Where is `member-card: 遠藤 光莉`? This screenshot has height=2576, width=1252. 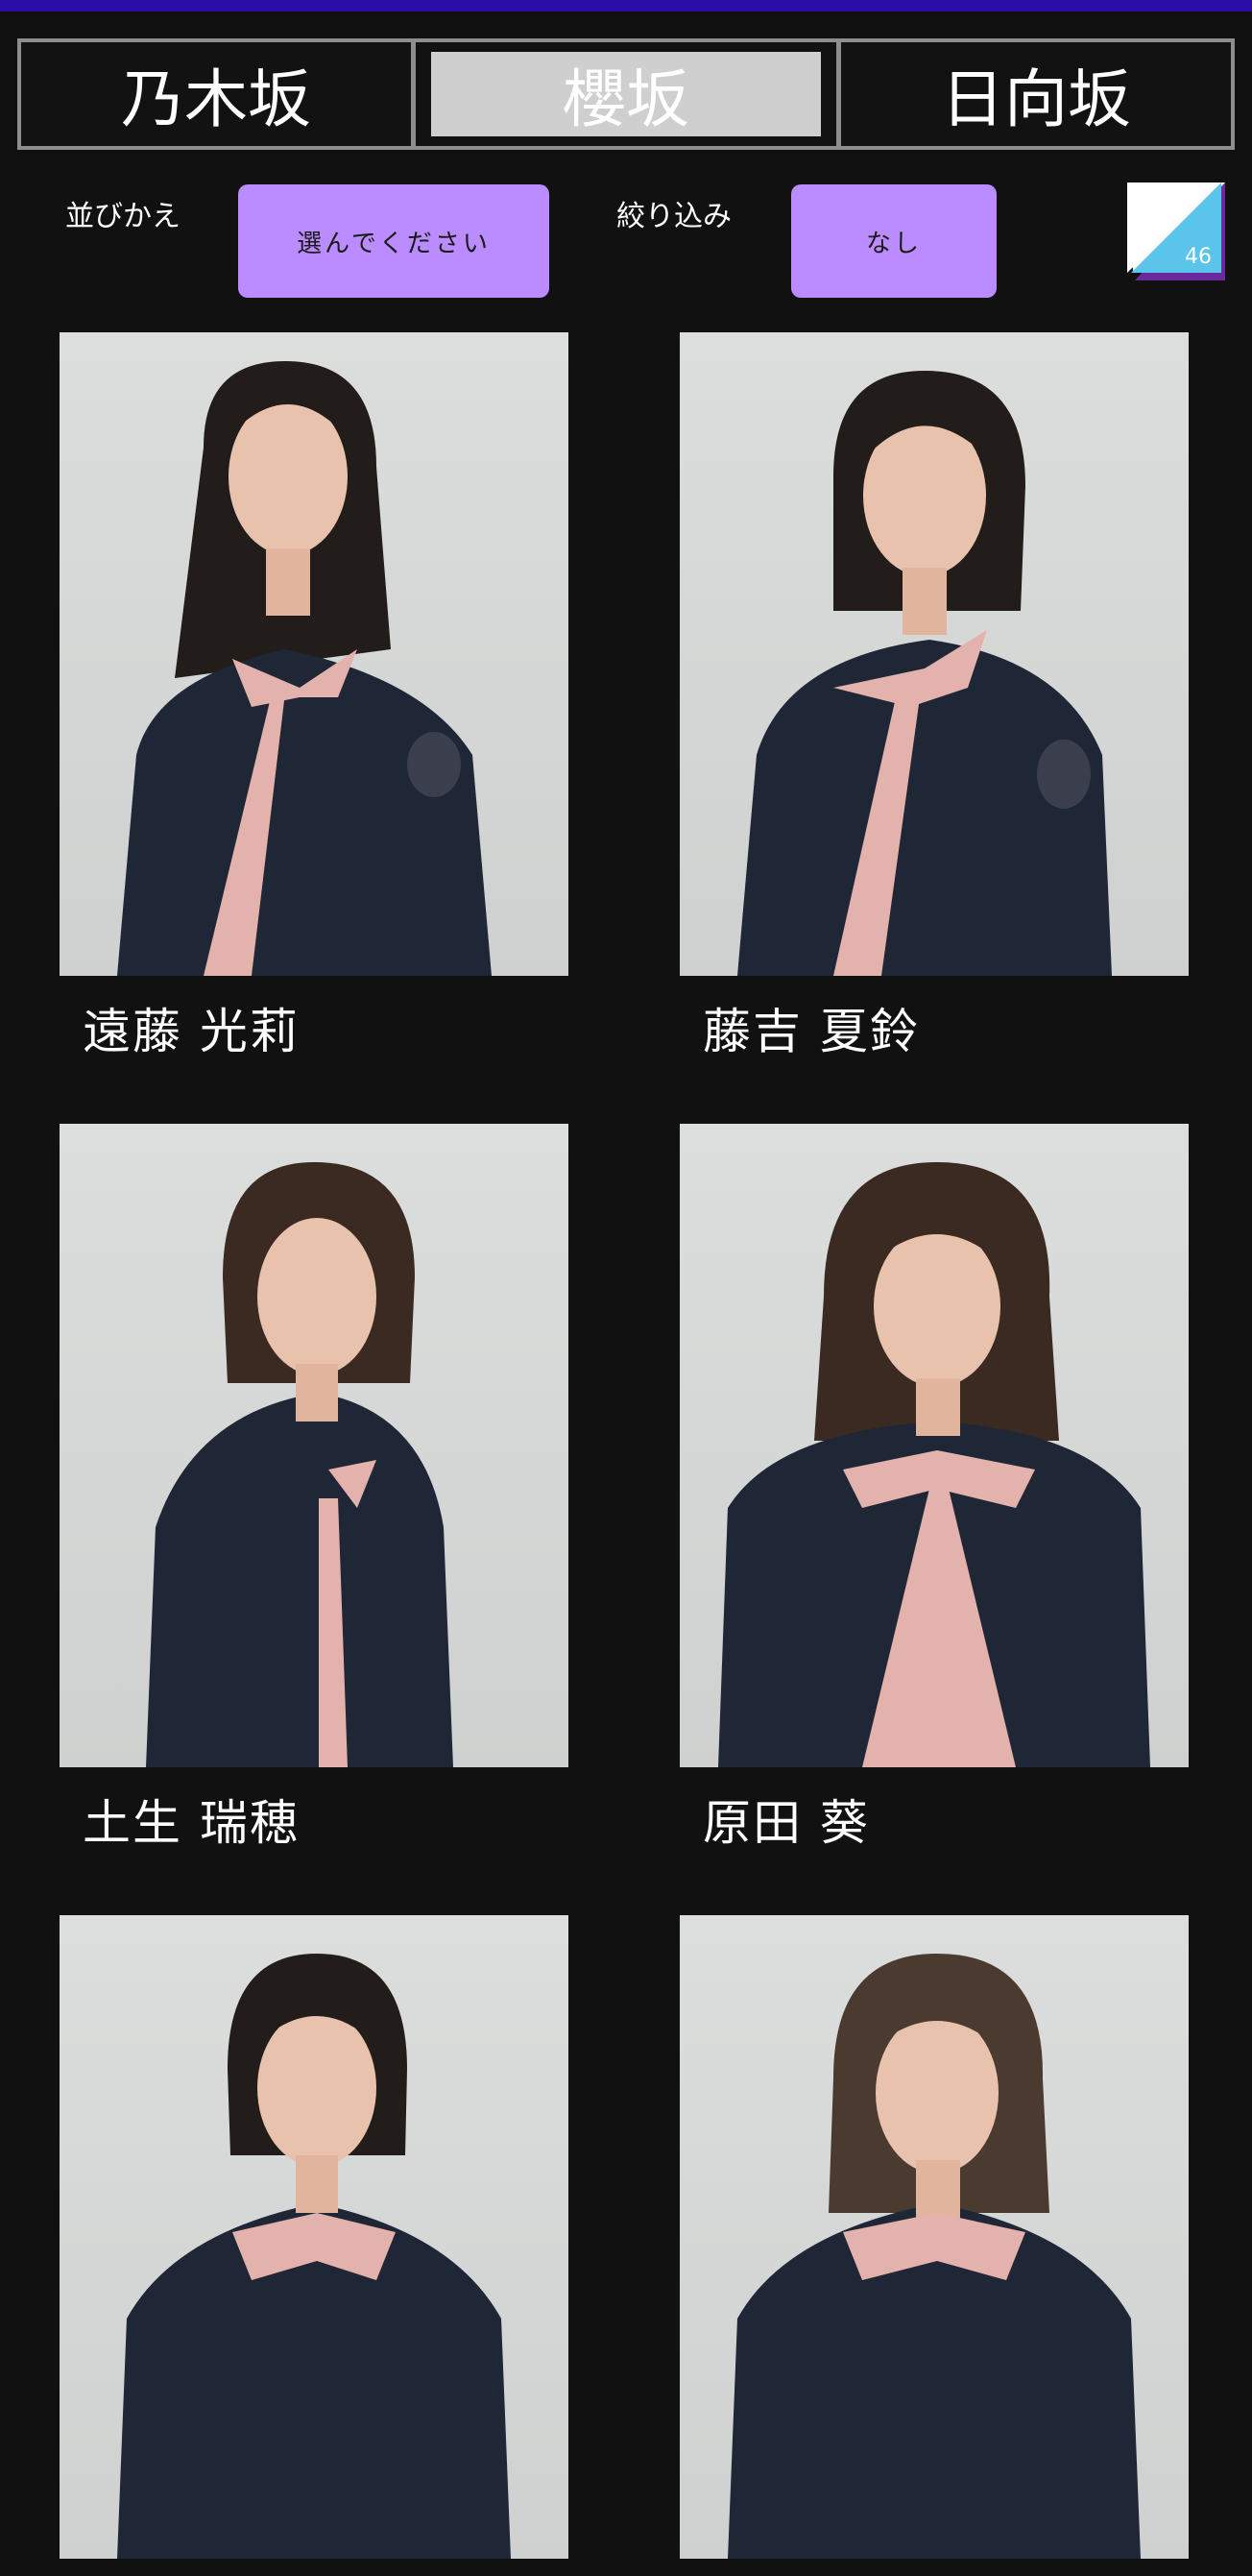
member-card: 遠藤 光莉 is located at coordinates (314, 697).